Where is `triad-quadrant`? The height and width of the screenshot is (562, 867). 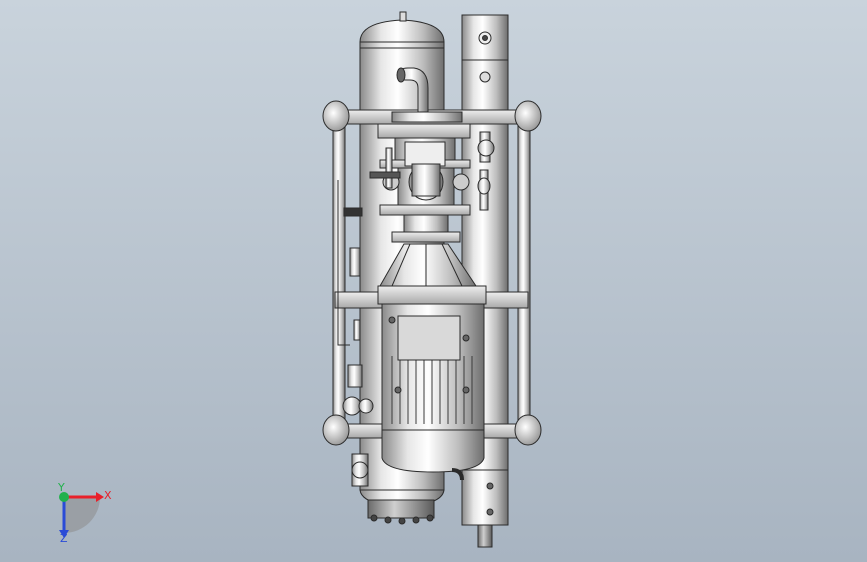 triad-quadrant is located at coordinates (82, 515).